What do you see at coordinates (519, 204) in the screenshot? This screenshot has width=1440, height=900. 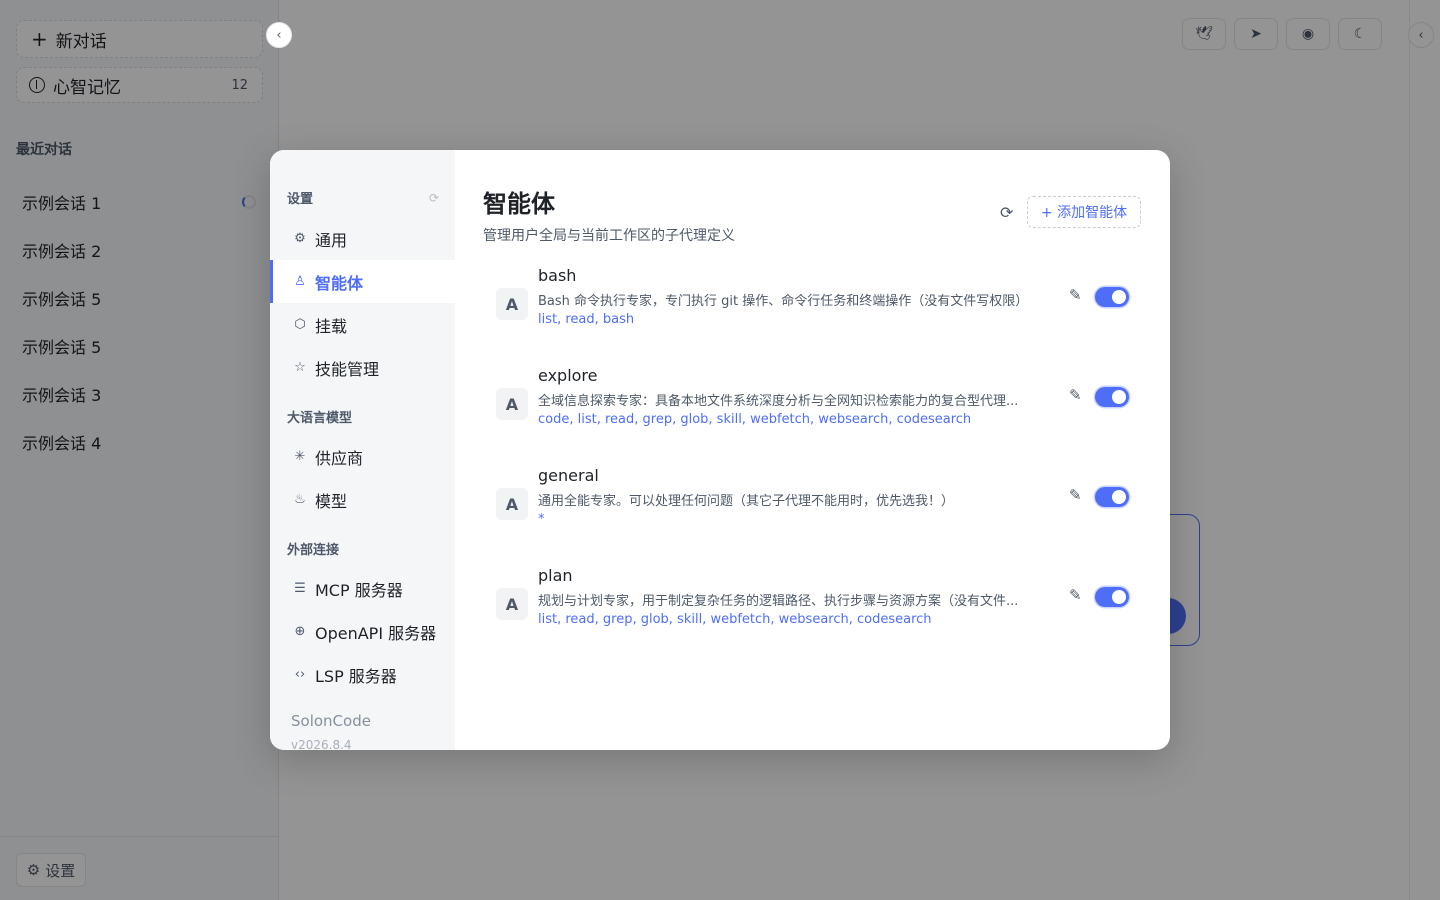 I see `page-title: 智能体` at bounding box center [519, 204].